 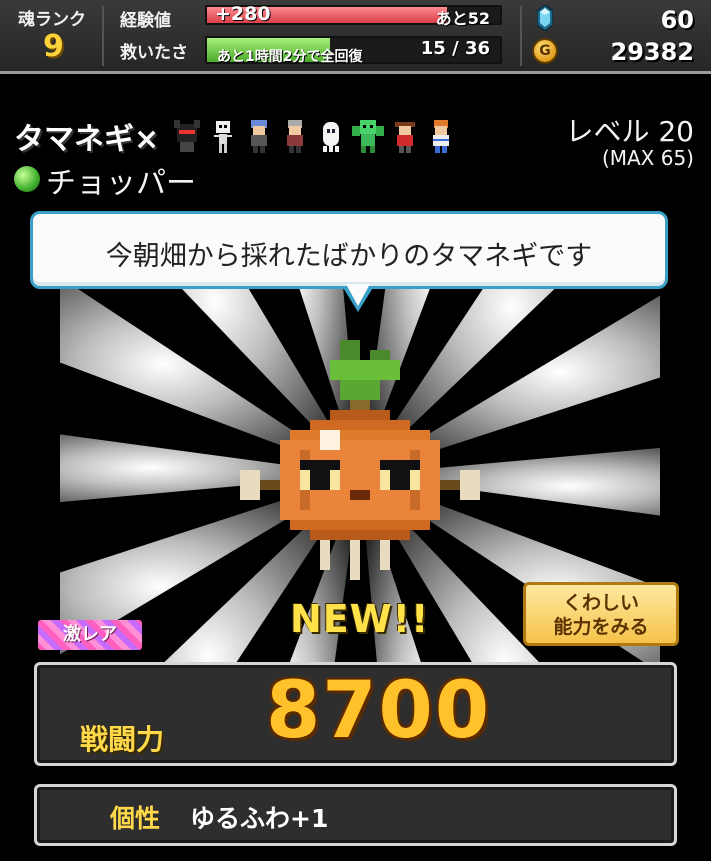 I want to click on exp-bar: +280 あと52, so click(x=353, y=15).